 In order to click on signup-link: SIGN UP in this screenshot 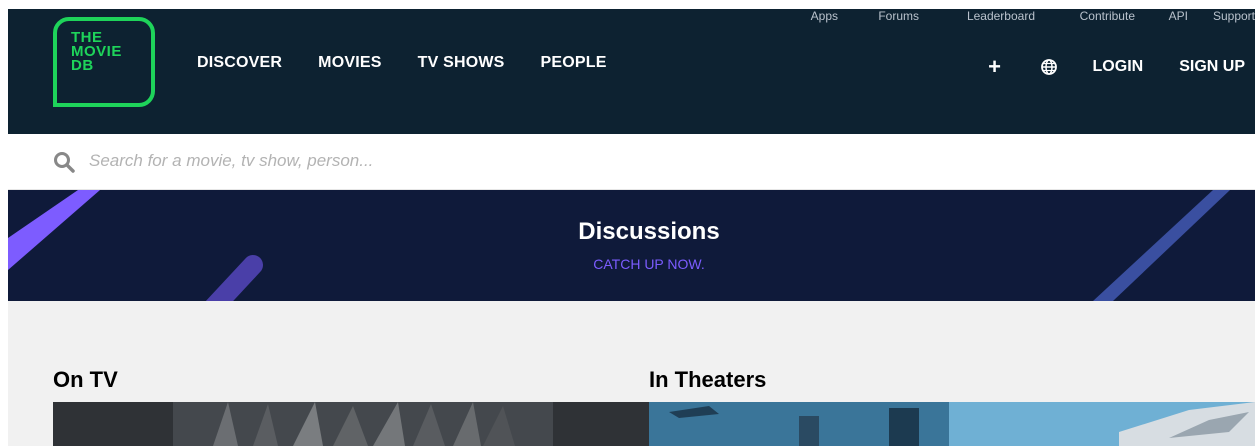, I will do `click(1212, 67)`.